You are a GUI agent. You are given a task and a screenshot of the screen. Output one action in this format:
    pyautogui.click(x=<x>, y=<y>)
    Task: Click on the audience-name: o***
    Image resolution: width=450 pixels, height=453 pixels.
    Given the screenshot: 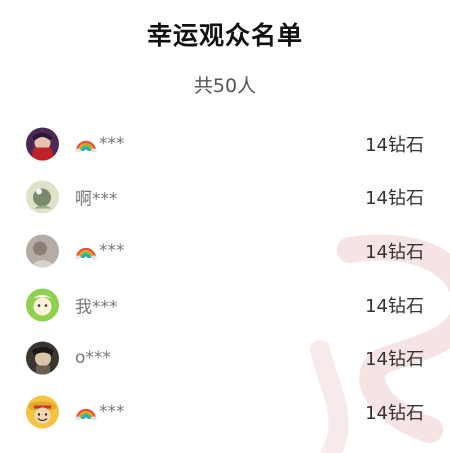 What is the action you would take?
    pyautogui.click(x=93, y=358)
    